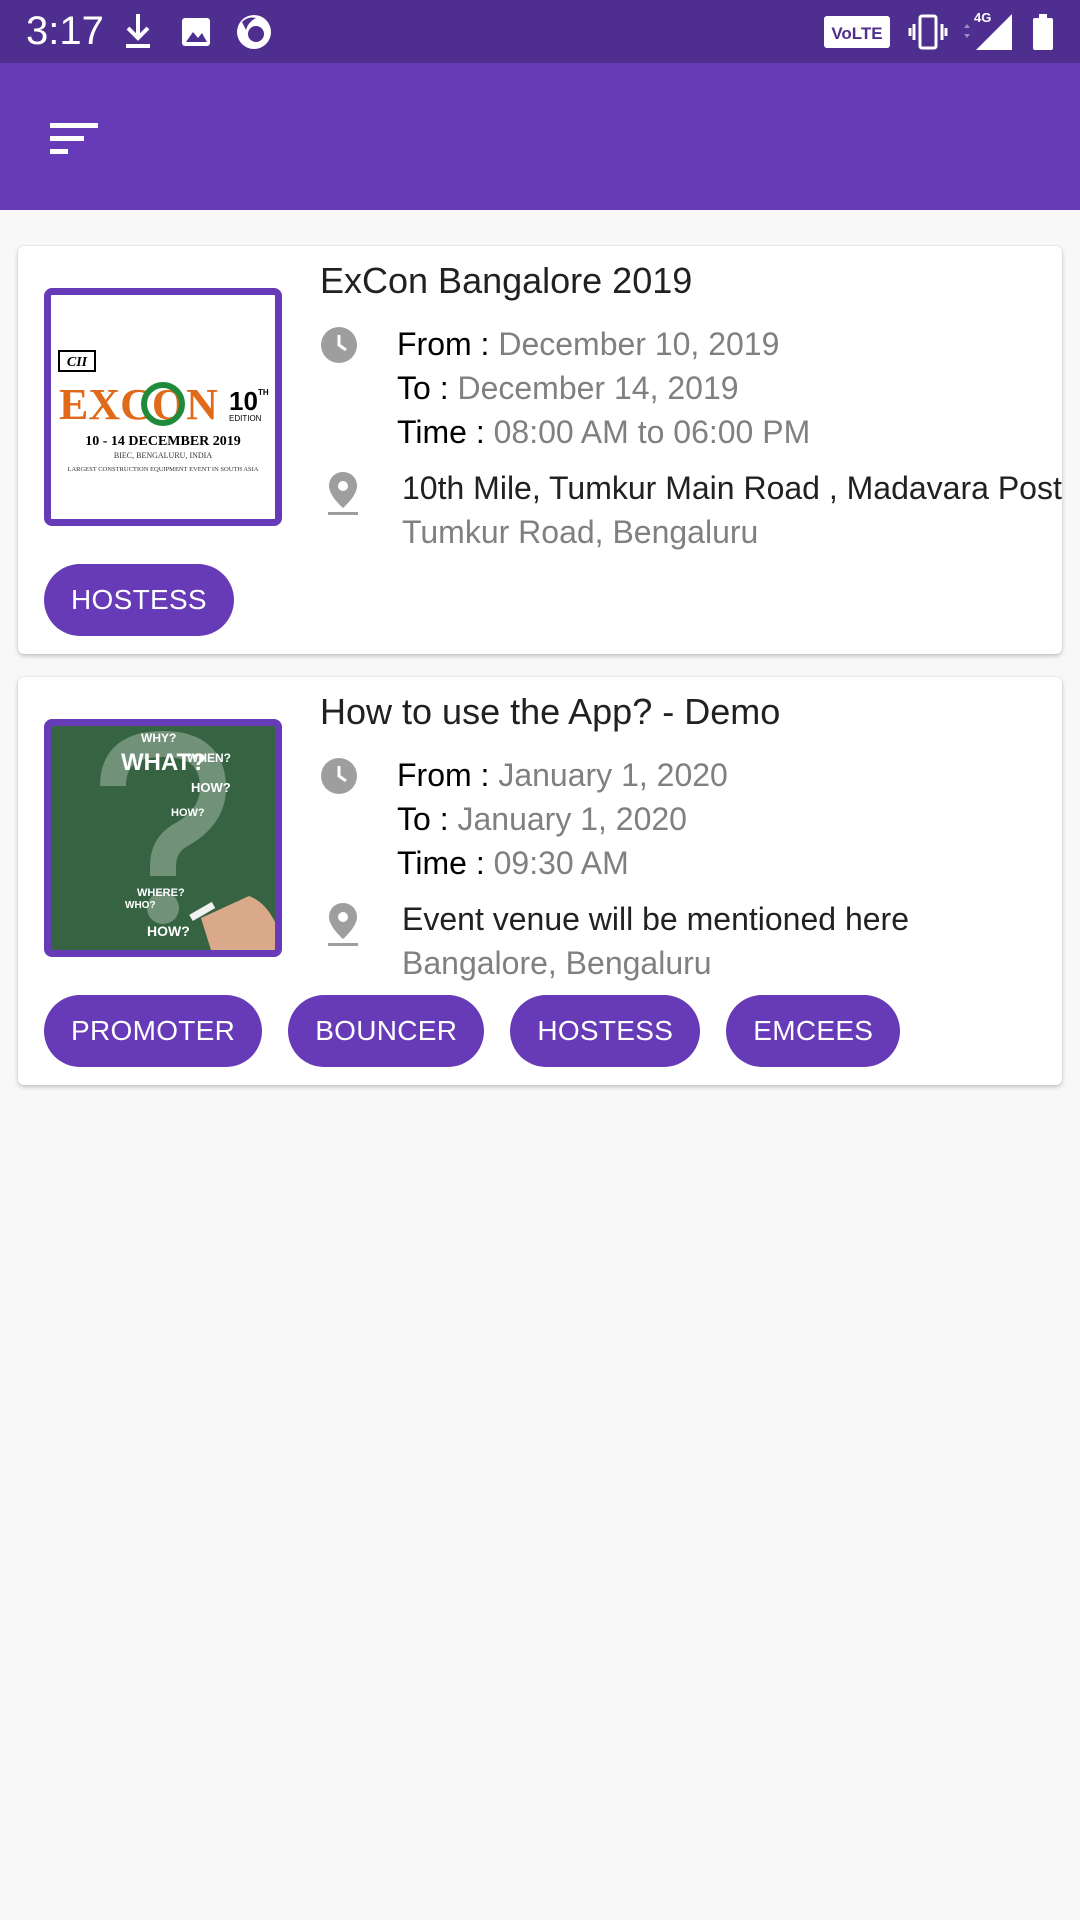 The image size is (1080, 1920). Describe the element at coordinates (153, 1031) in the screenshot. I see `role-chip-promoter: PROMOTER` at that location.